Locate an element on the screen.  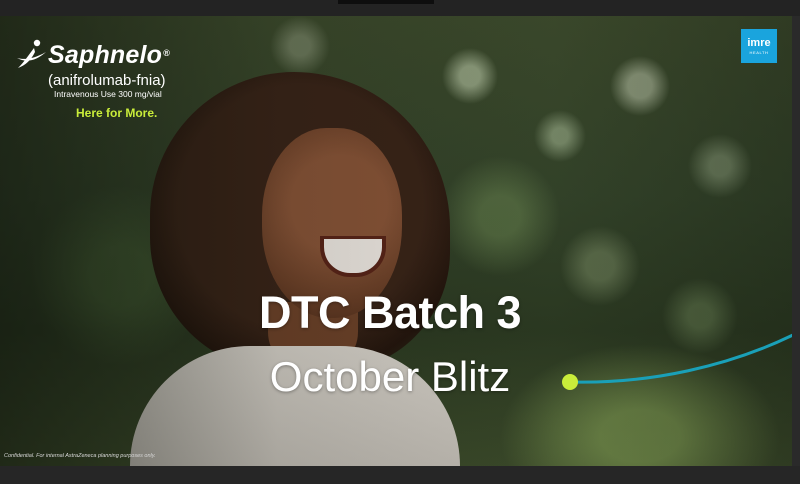
viewer-top-bar is located at coordinates (400, 8).